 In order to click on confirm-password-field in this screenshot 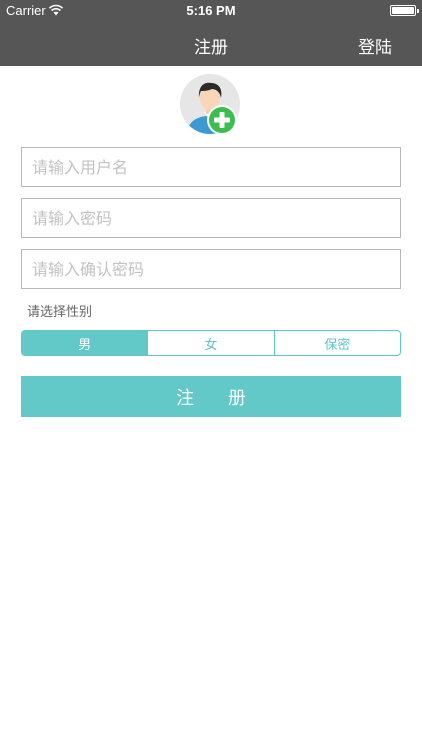, I will do `click(211, 269)`.